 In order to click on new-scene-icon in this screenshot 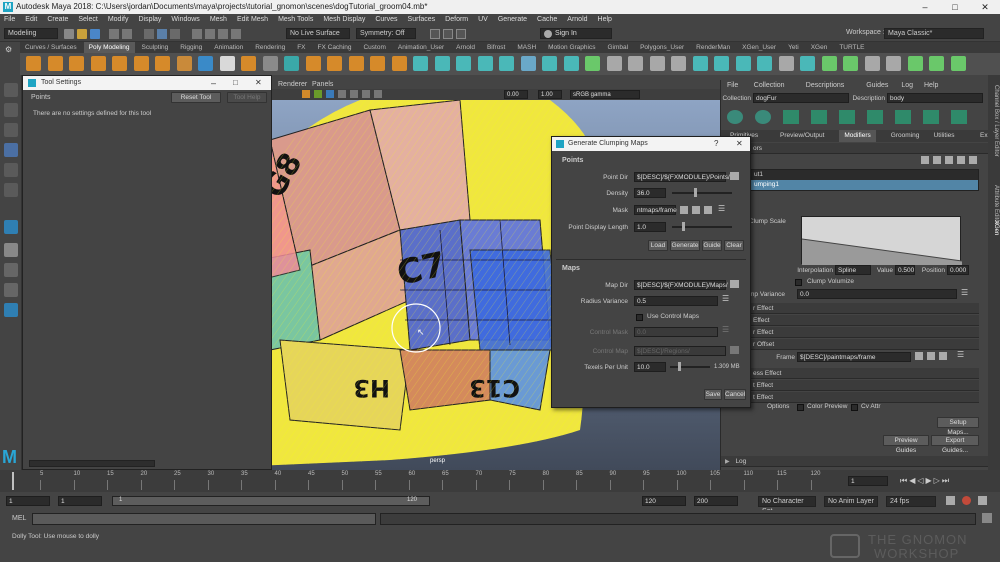, I will do `click(69, 34)`.